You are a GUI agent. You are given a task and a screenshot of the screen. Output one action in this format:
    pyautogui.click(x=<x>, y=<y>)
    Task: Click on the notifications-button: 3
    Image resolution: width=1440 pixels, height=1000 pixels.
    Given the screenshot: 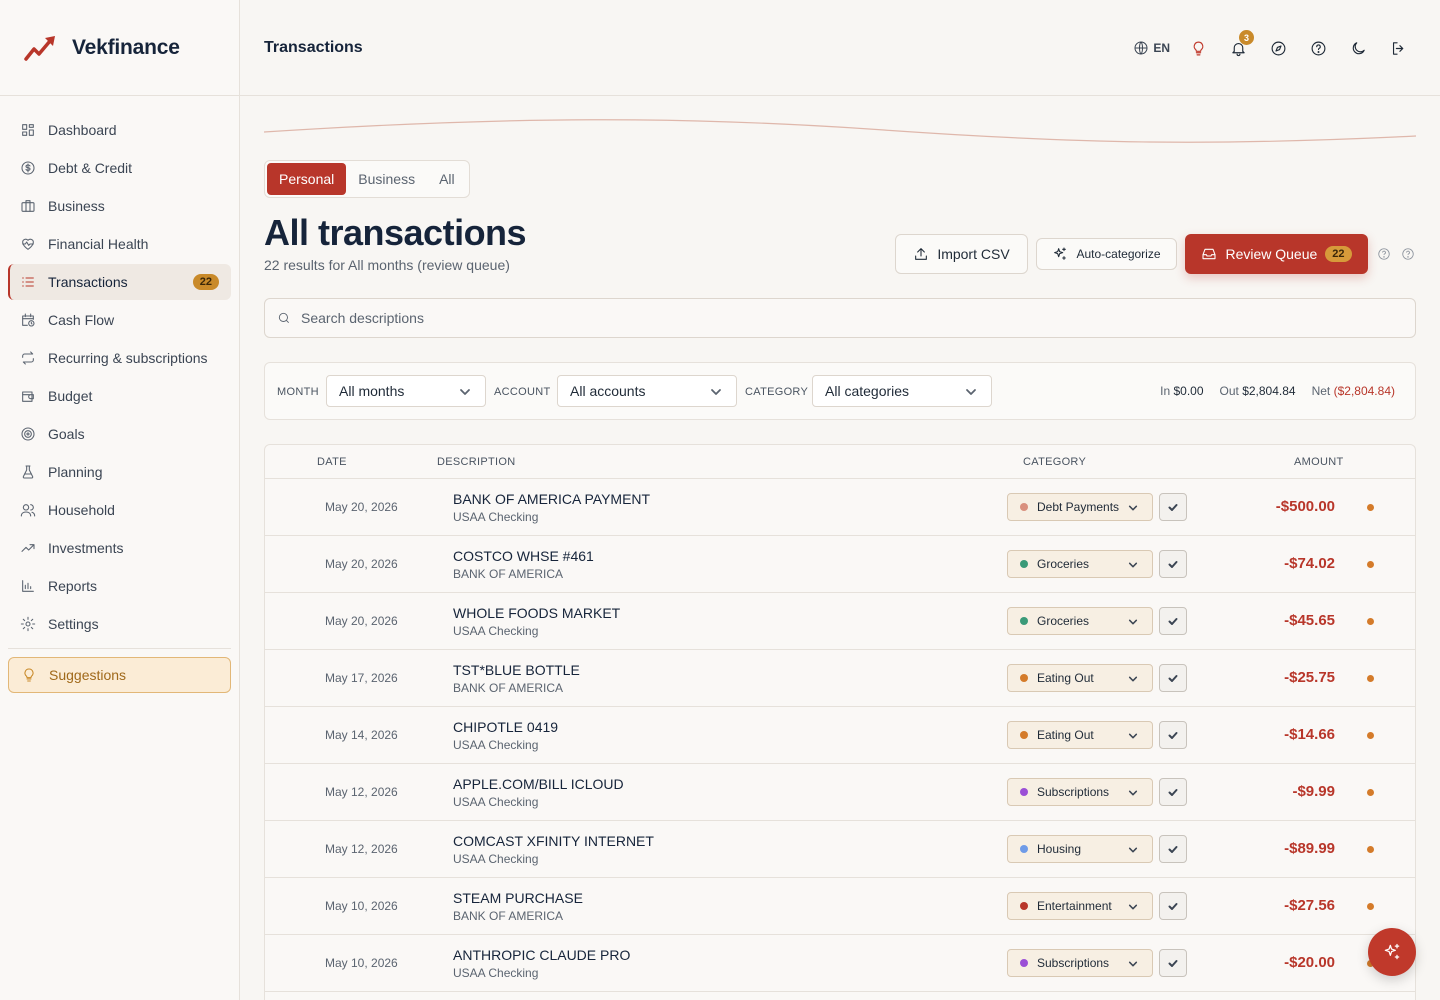 What is the action you would take?
    pyautogui.click(x=1240, y=45)
    